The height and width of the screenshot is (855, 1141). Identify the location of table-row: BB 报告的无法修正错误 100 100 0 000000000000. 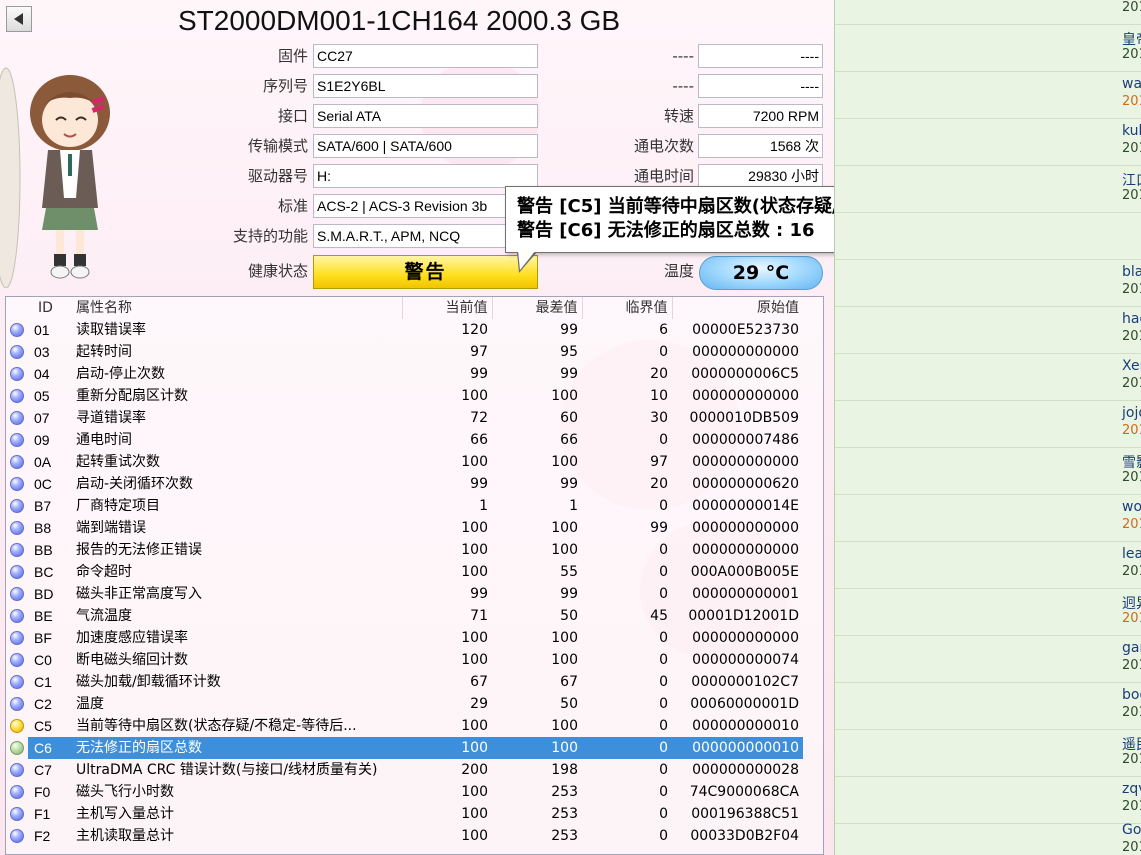
(404, 550).